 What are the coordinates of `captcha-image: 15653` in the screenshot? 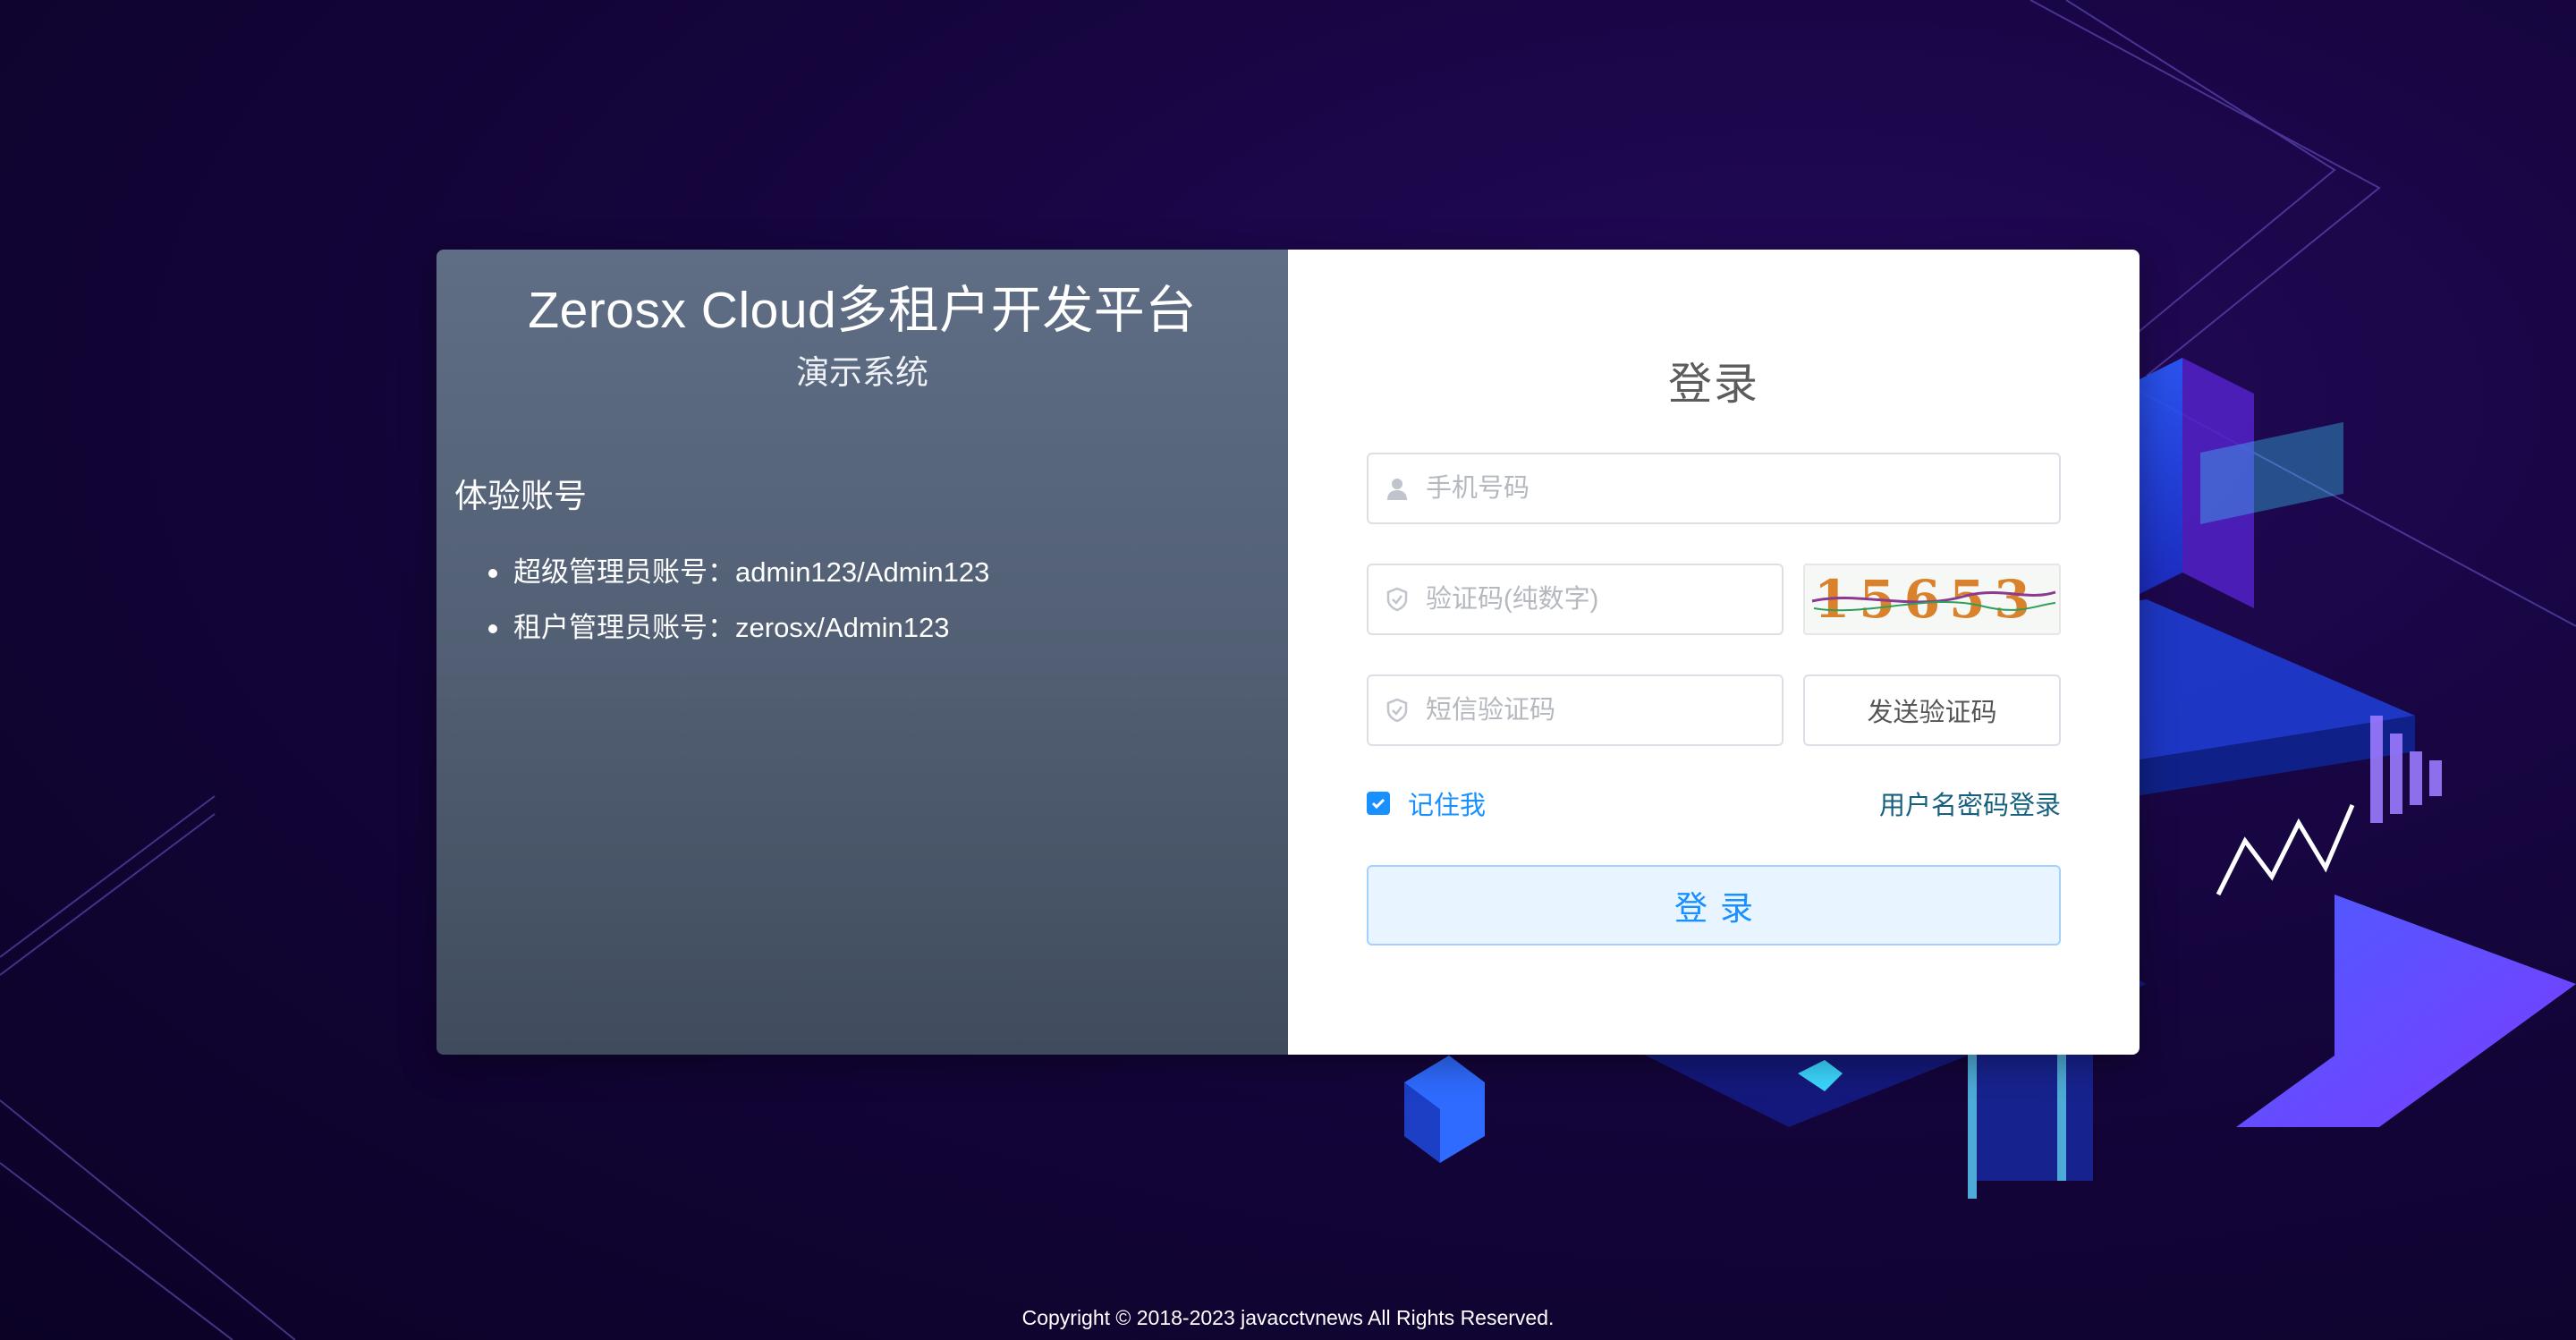 It's located at (1932, 599).